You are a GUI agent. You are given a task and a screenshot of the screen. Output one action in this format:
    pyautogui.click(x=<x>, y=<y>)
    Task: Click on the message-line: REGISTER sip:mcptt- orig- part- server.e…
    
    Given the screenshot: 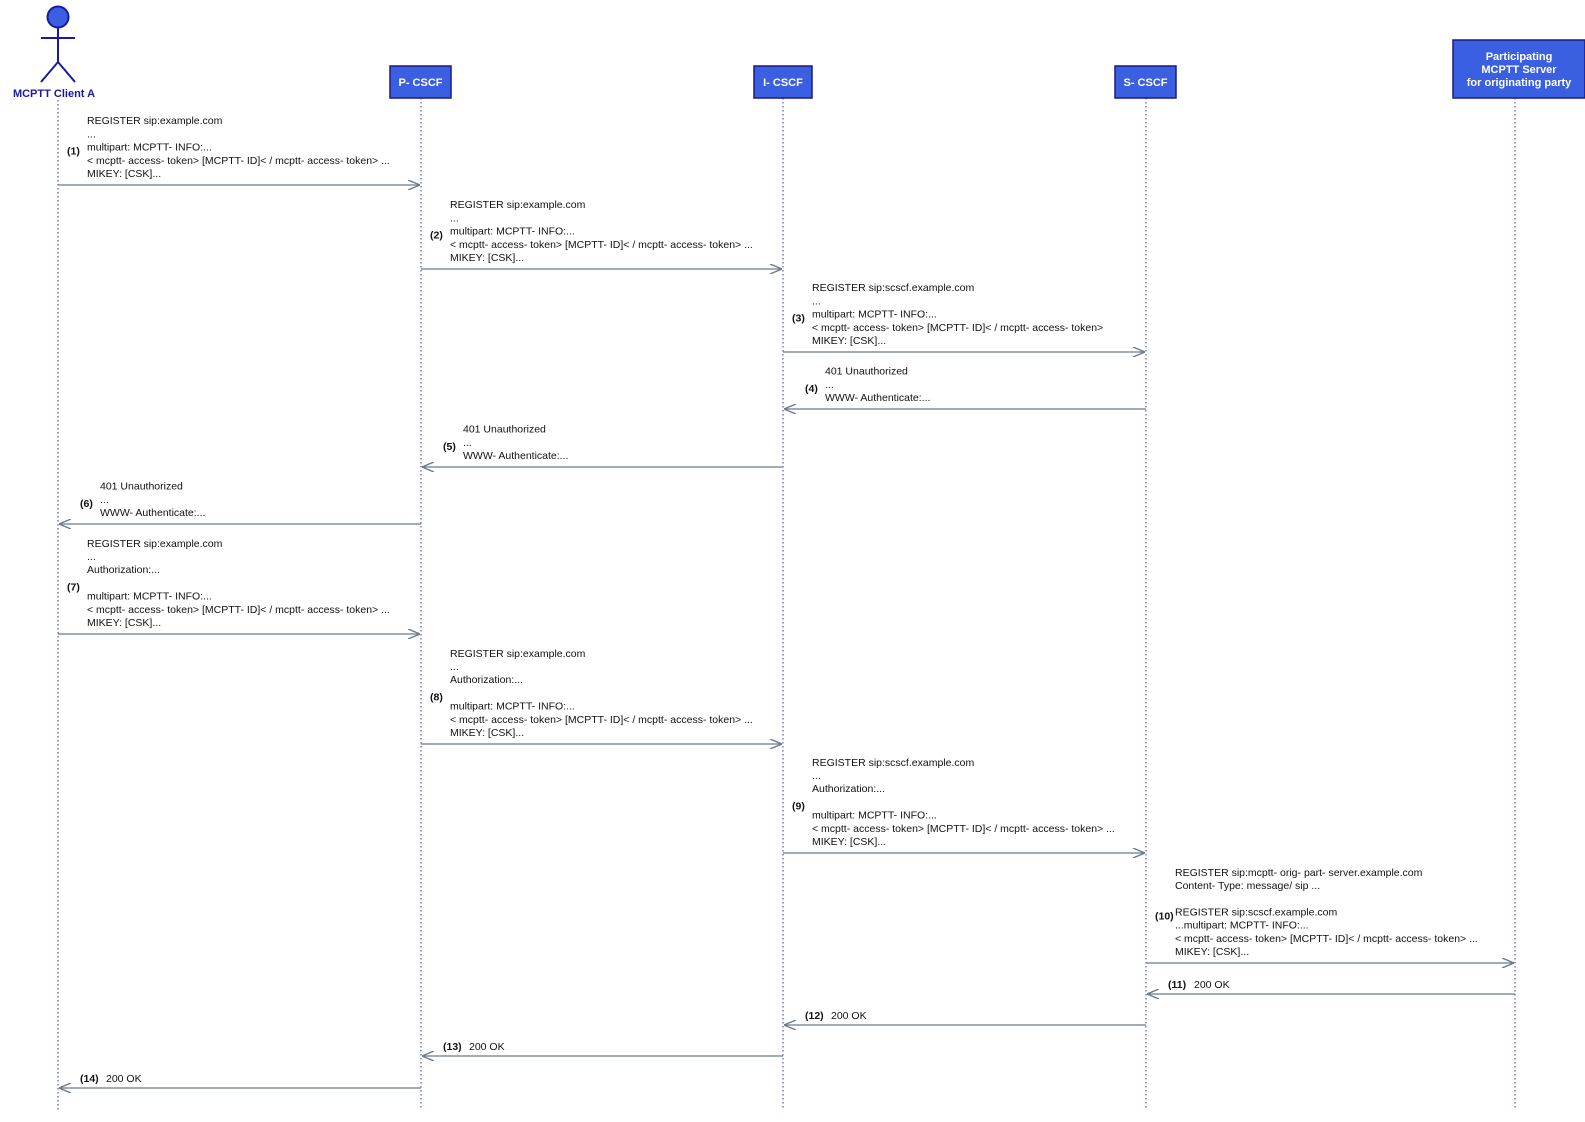 What is the action you would take?
    pyautogui.click(x=1299, y=873)
    